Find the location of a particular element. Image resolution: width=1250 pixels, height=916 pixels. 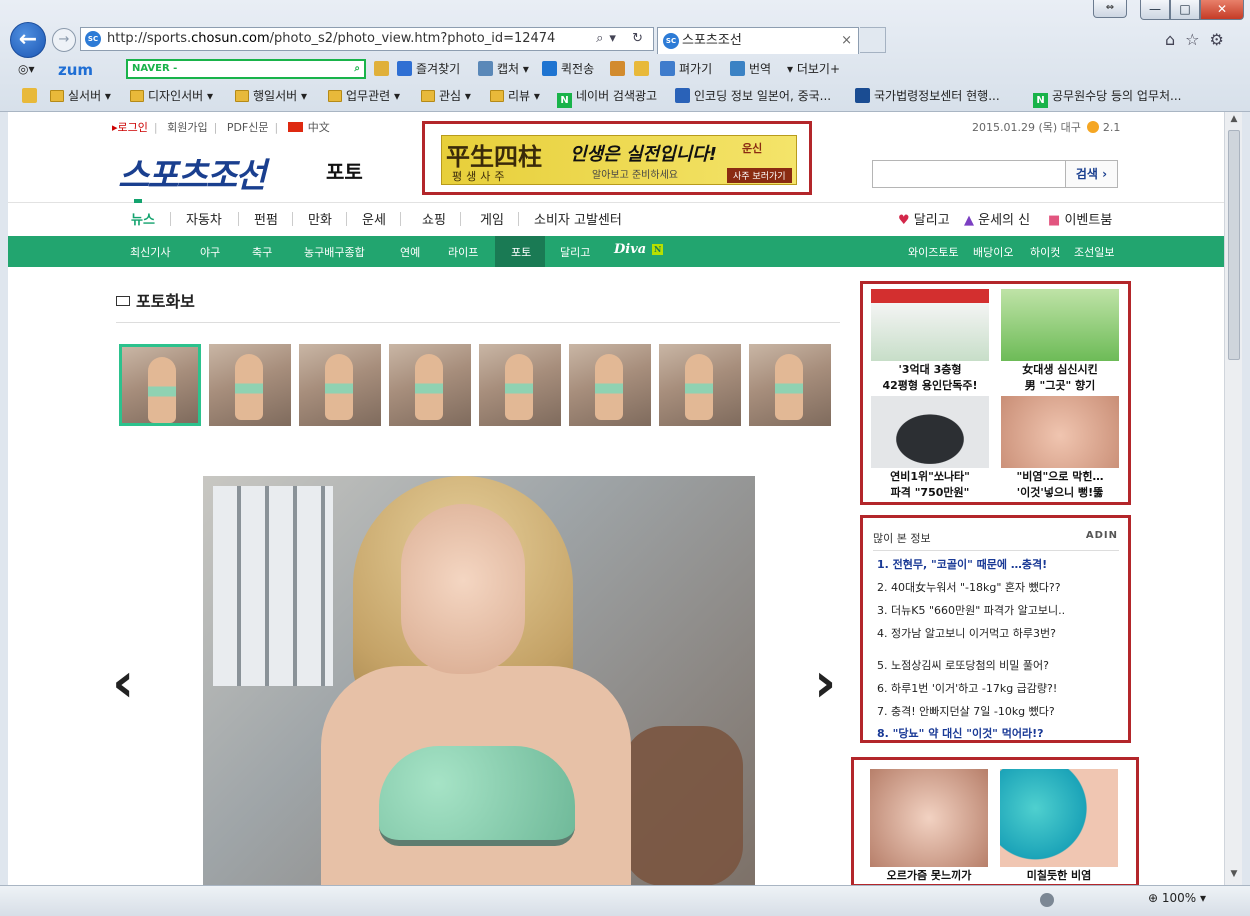

fav-folder-3: 행일서버 ▾ is located at coordinates (271, 96).